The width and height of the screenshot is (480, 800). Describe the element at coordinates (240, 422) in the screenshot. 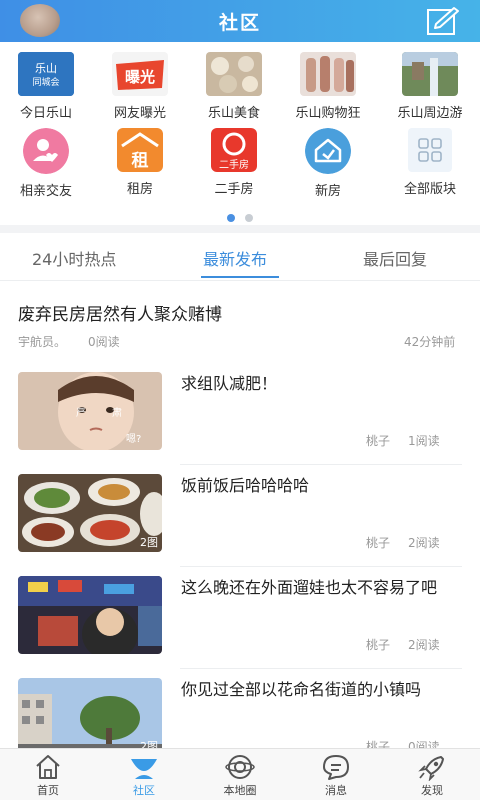

I see `post-item: 严 肃 嗯? 求组队减肥！ 桃子 1阅读` at that location.